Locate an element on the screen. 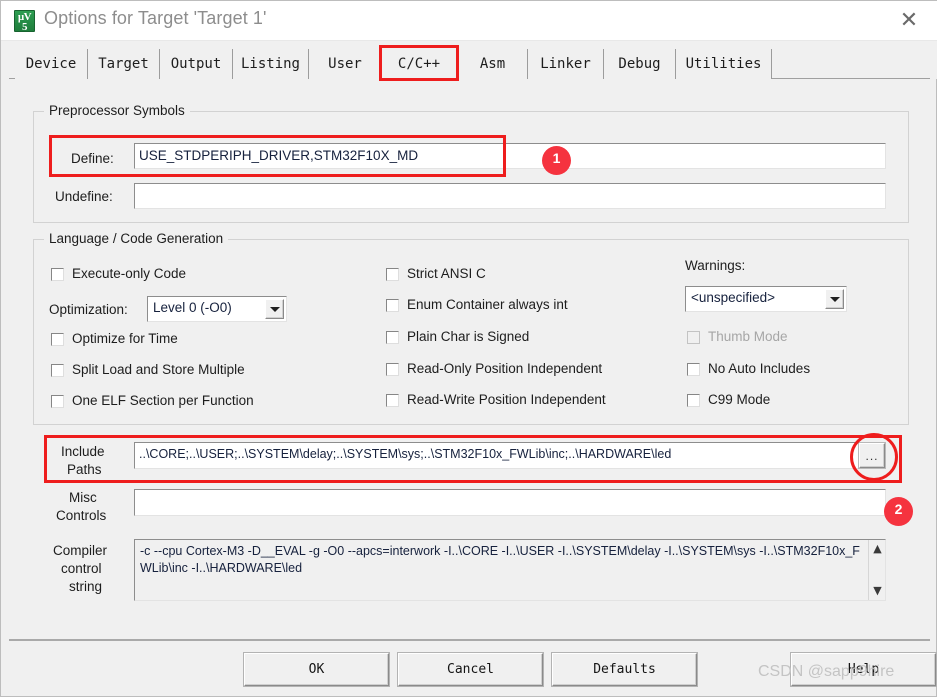 This screenshot has width=937, height=697. compiler-control-label-line2: control is located at coordinates (81, 568).